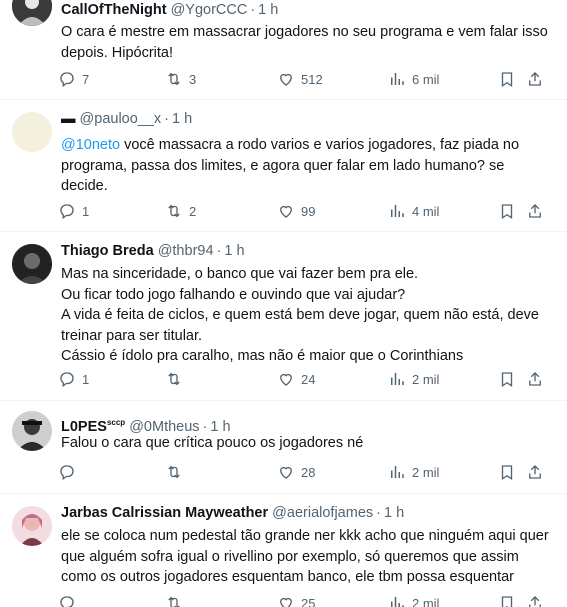  I want to click on handle: @aerialofjames, so click(322, 513).